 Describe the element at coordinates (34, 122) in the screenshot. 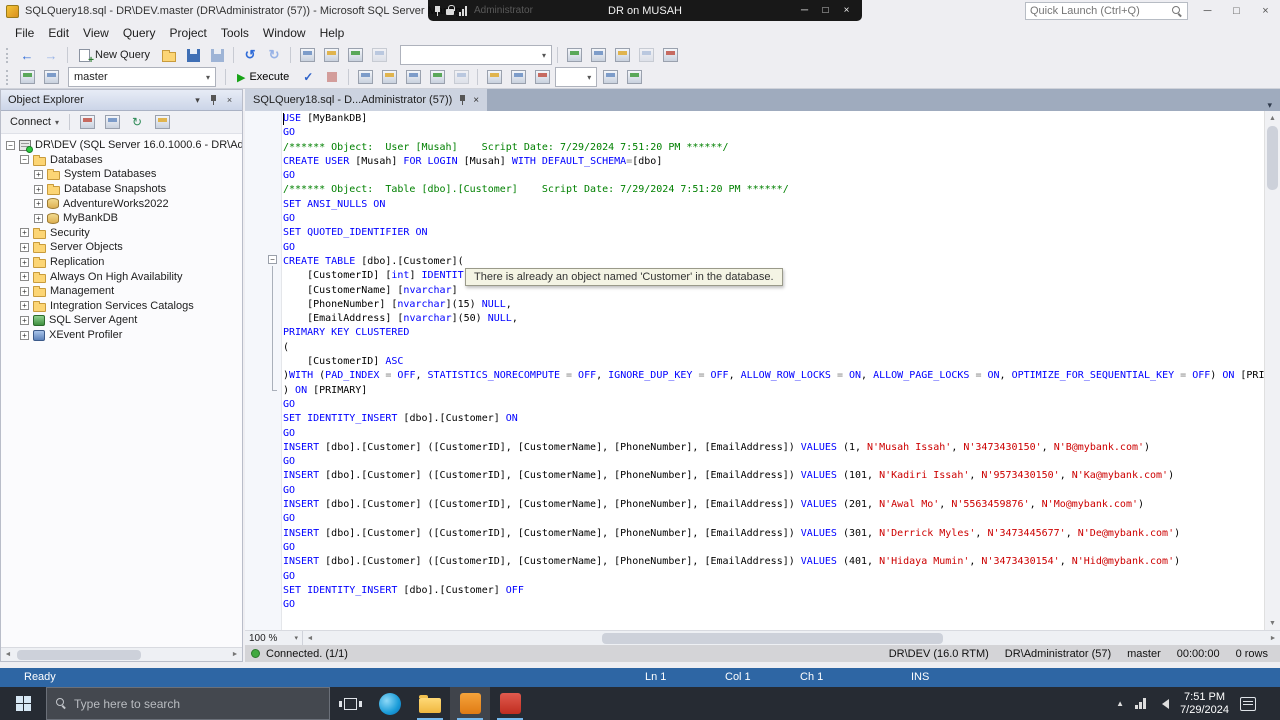

I see `connect-dropdown: Connect ▾` at that location.